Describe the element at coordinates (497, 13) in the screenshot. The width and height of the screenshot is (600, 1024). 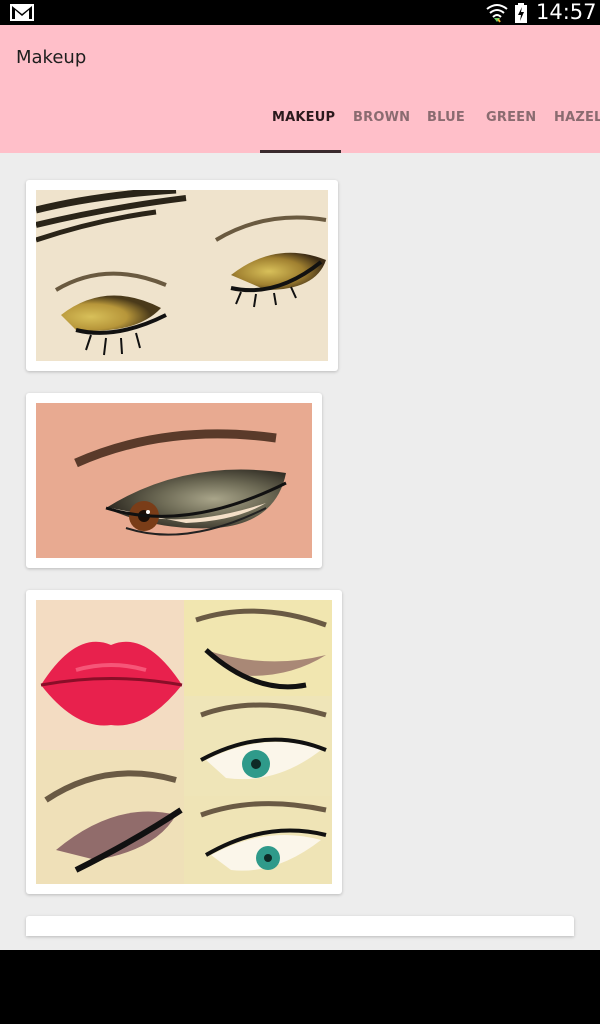
I see `wifi-icon` at that location.